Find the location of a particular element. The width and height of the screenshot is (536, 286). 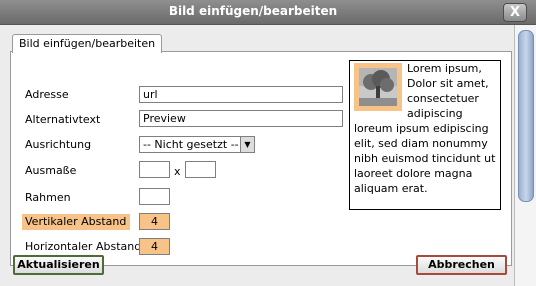

source-label: Adresse is located at coordinates (47, 94).